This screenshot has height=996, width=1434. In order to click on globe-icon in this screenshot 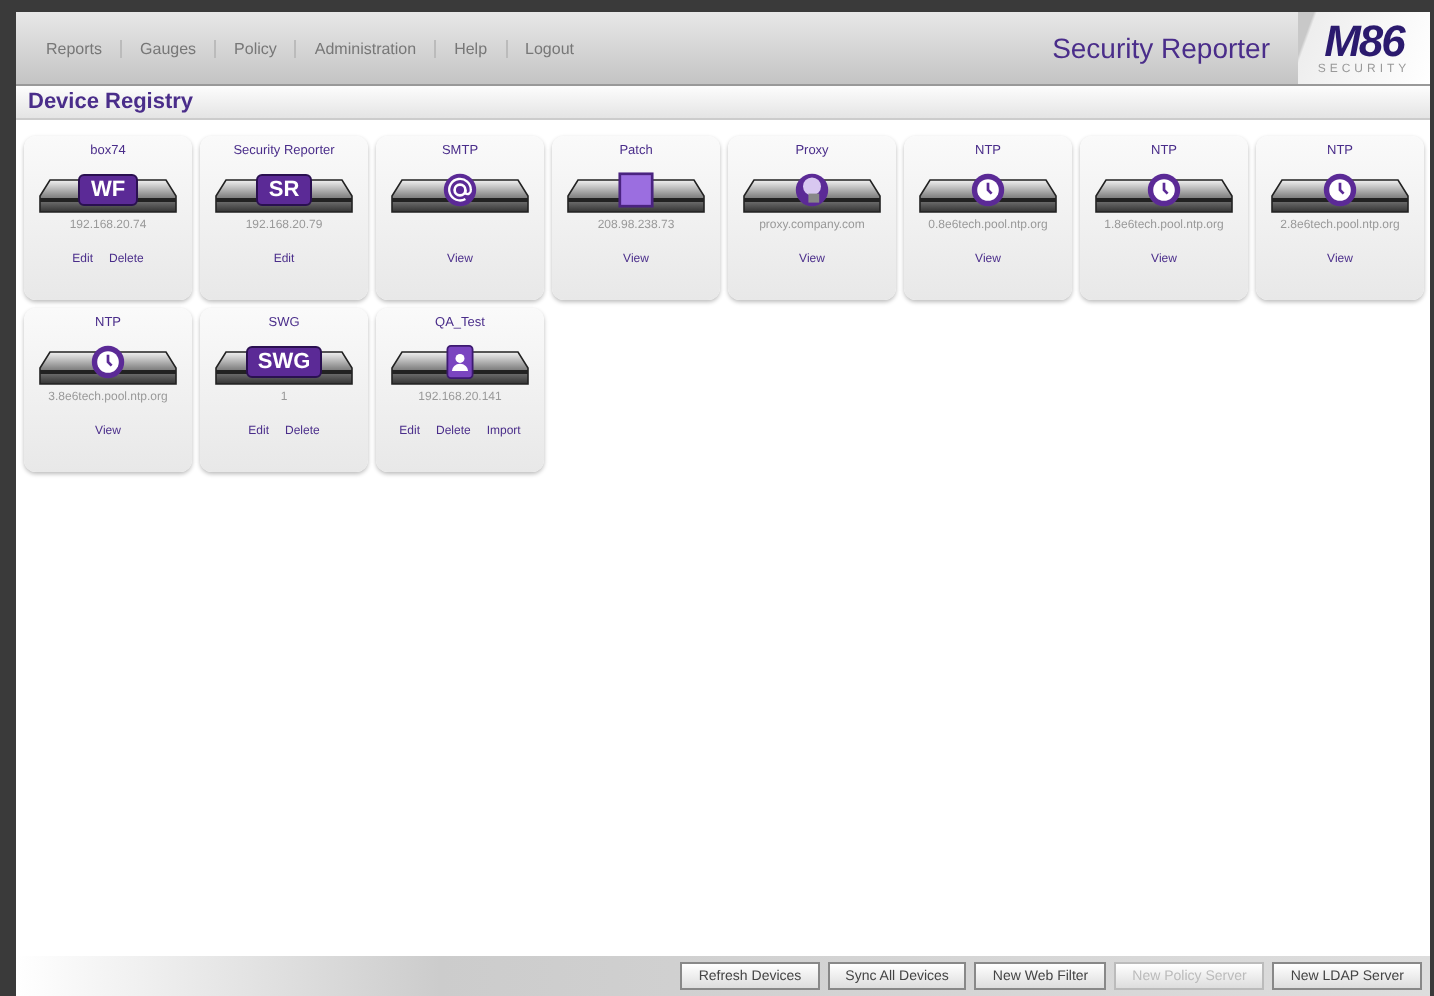, I will do `click(812, 190)`.